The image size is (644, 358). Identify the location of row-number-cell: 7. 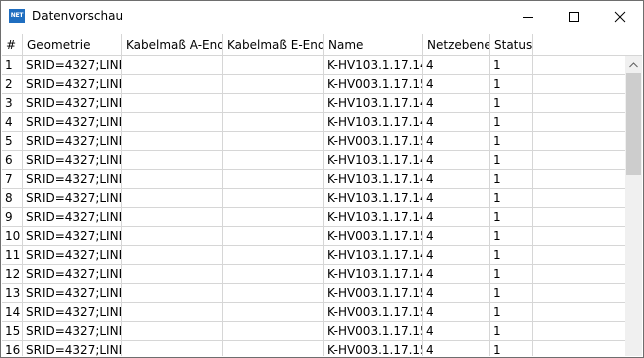
(12, 179).